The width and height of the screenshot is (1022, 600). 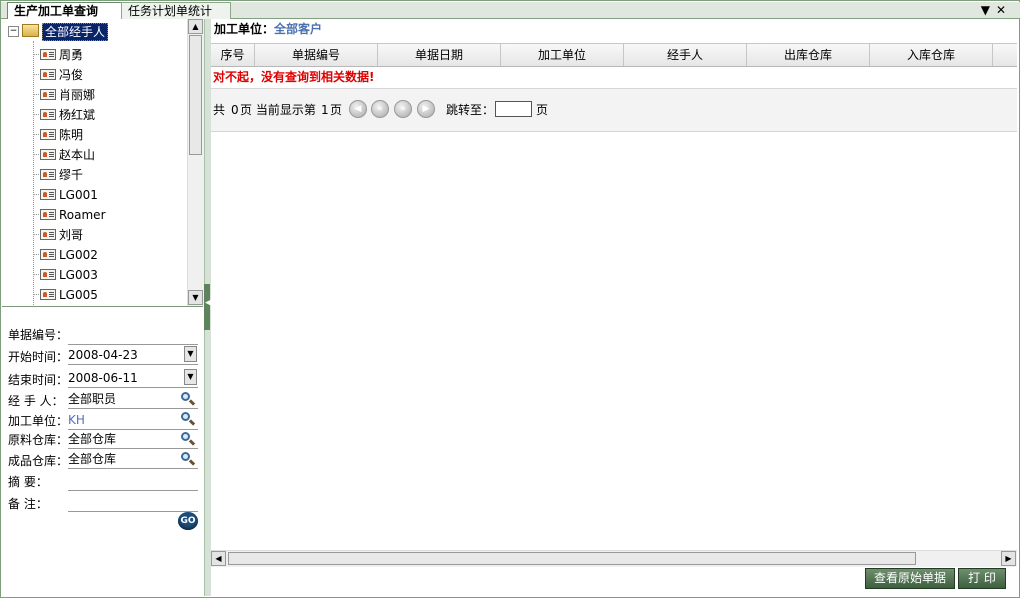 I want to click on raw-store-search-icon, so click(x=188, y=439).